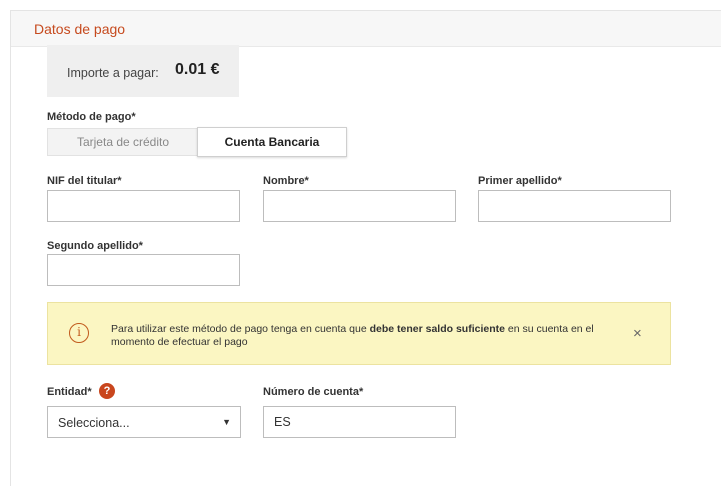  I want to click on entidad-label: Entidad*, so click(69, 392).